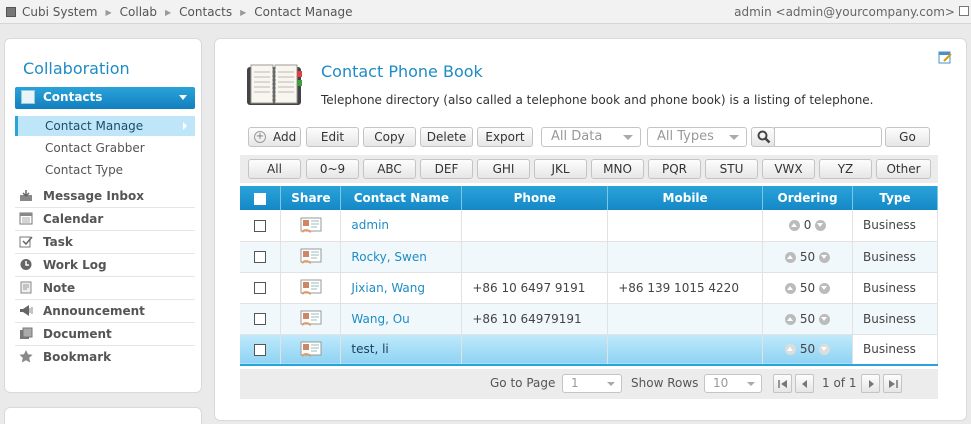 This screenshot has width=971, height=424. What do you see at coordinates (505, 137) in the screenshot?
I see `export-button: Export` at bounding box center [505, 137].